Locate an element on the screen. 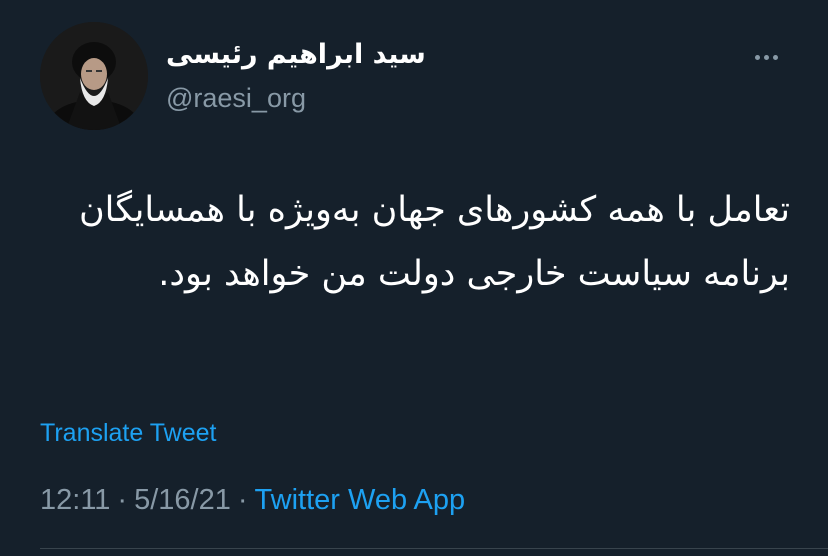  author-handle: @raesi_org is located at coordinates (296, 98).